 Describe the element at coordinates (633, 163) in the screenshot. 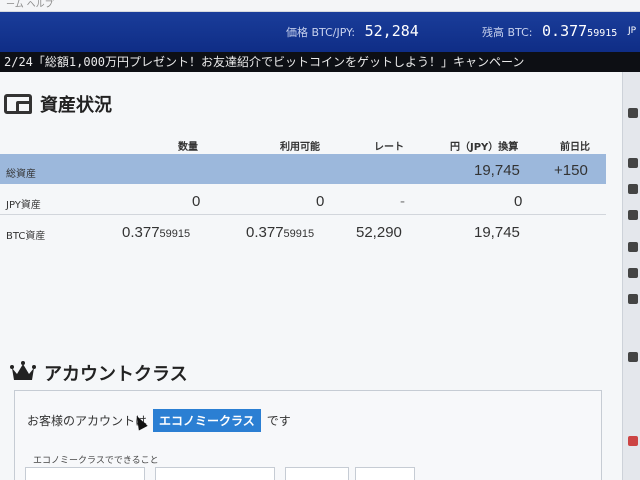

I see `deposit-icon` at that location.